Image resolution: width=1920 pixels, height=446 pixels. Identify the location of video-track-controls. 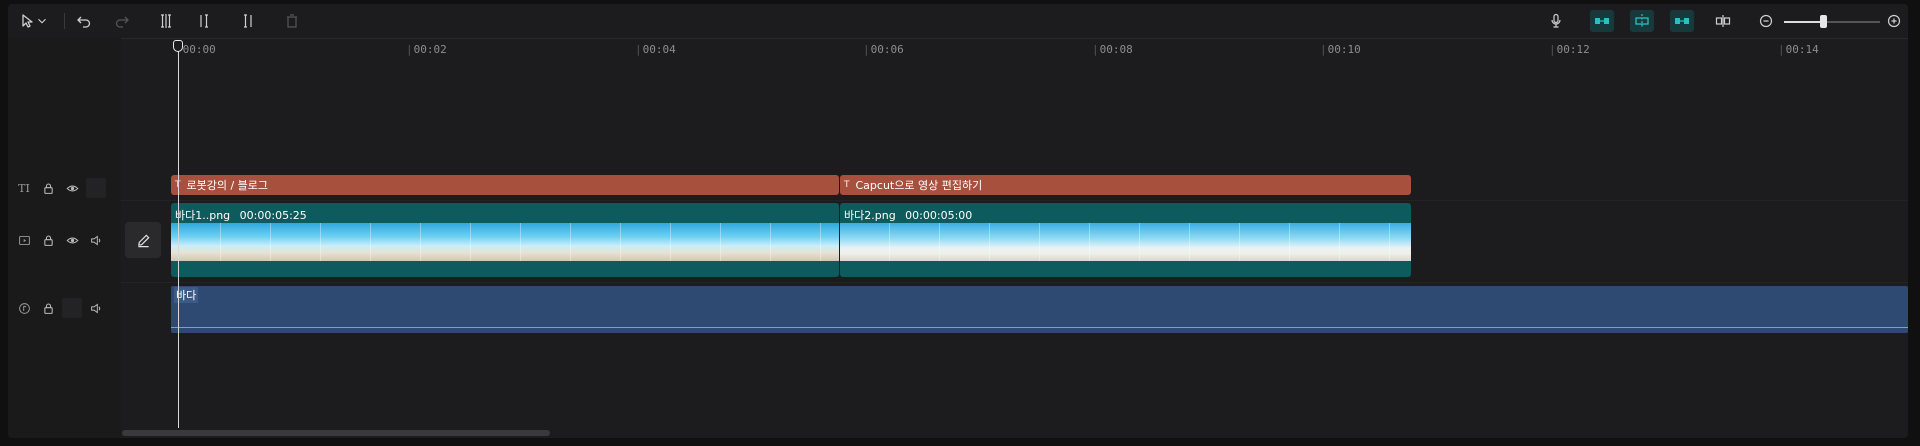
(60, 240).